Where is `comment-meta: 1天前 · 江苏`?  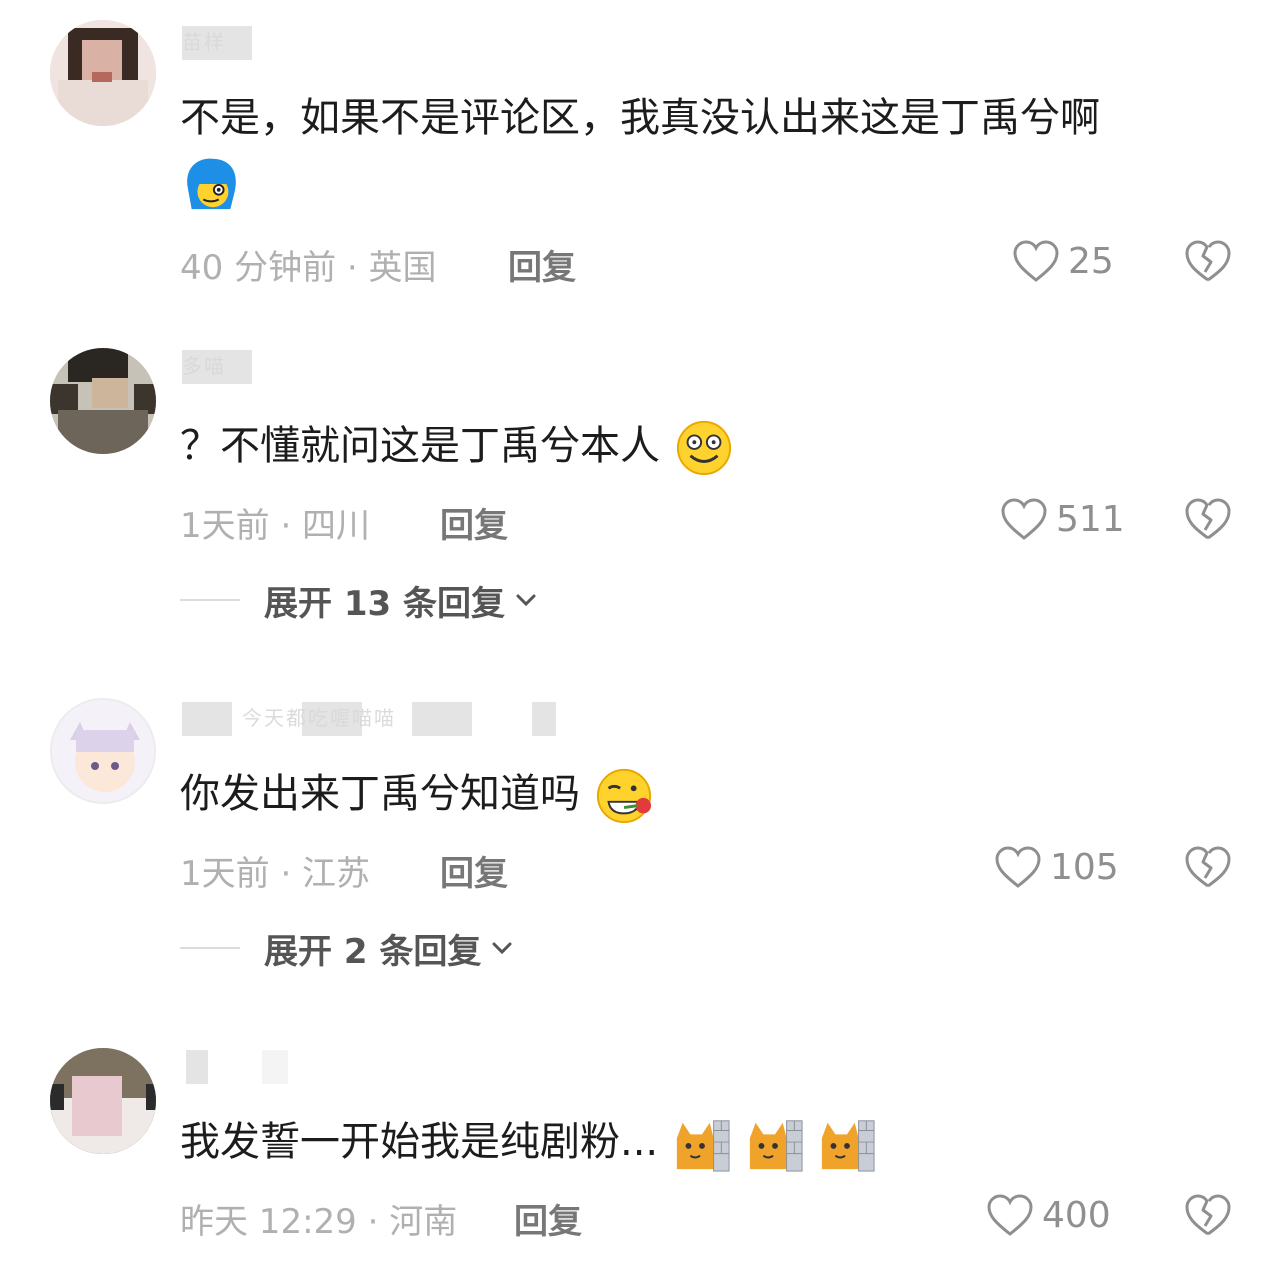 comment-meta: 1天前 · 江苏 is located at coordinates (275, 874).